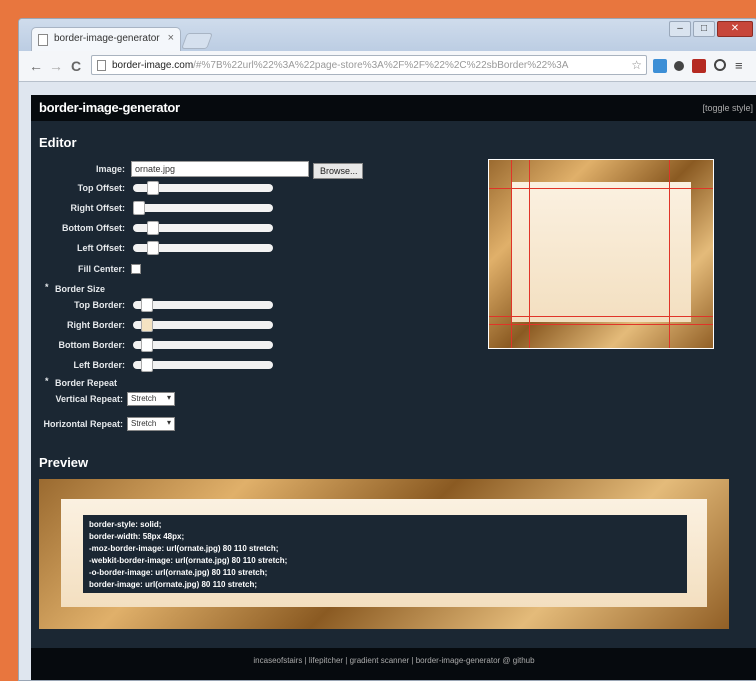 This screenshot has width=756, height=681. What do you see at coordinates (203, 365) in the screenshot?
I see `left-border-slider` at bounding box center [203, 365].